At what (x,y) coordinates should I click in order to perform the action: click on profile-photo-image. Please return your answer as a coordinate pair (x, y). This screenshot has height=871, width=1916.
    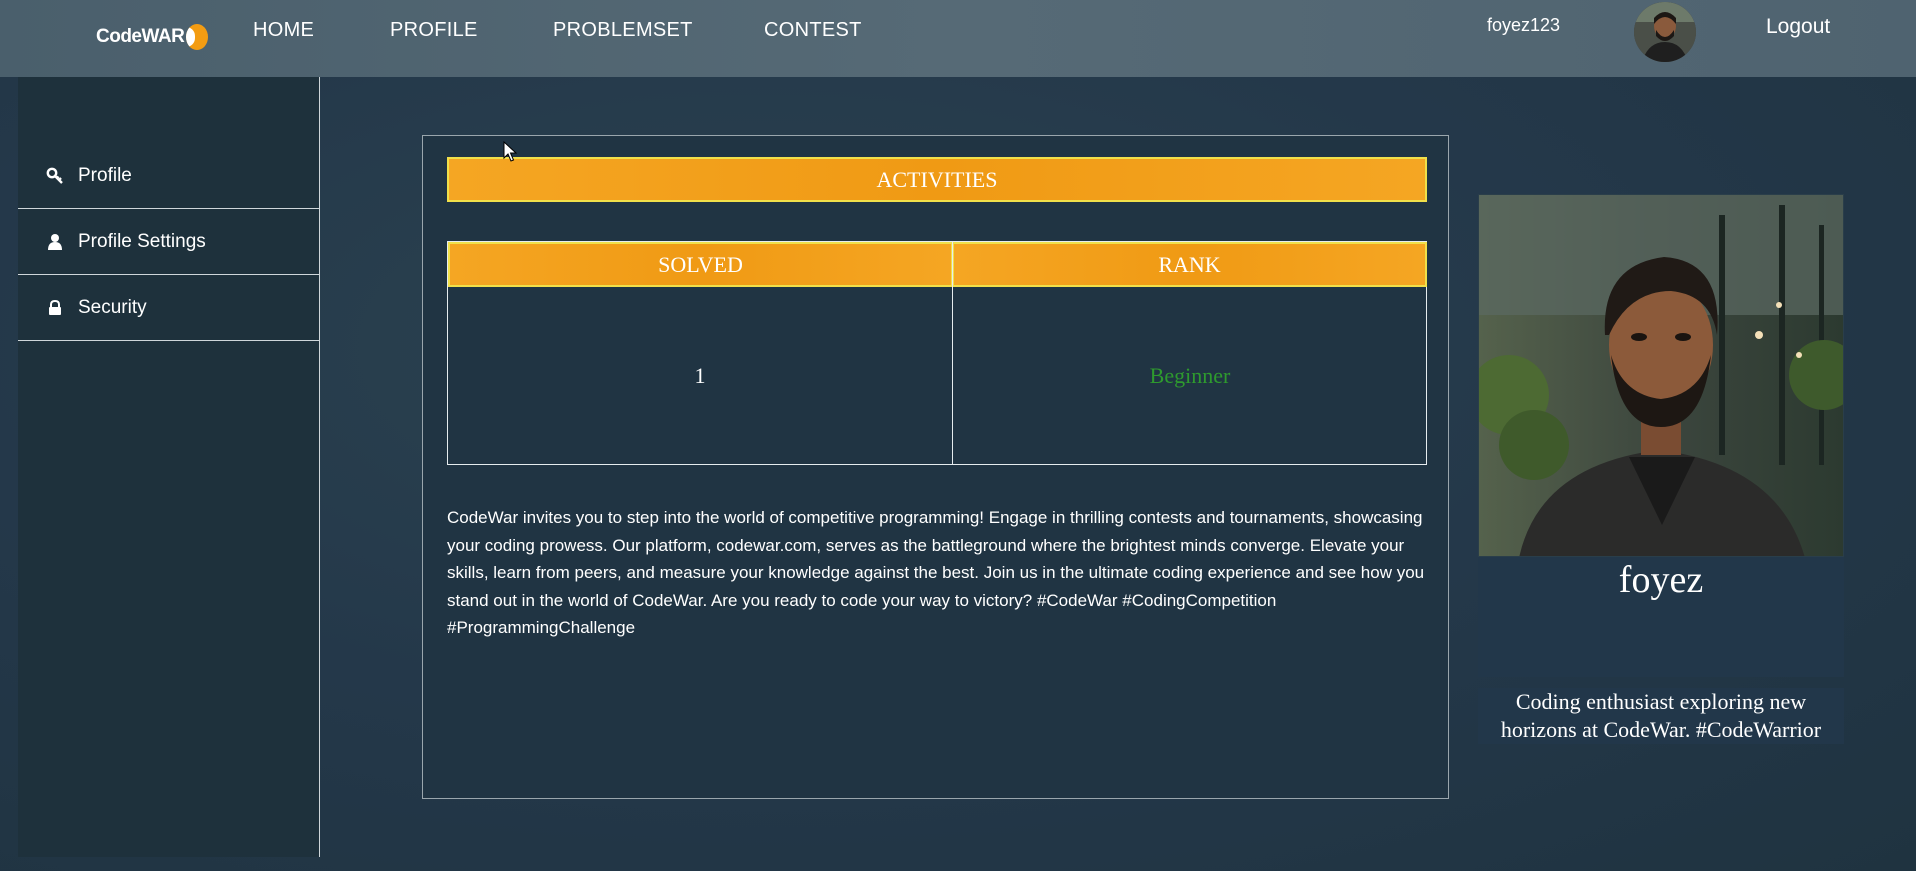
    Looking at the image, I should click on (1661, 375).